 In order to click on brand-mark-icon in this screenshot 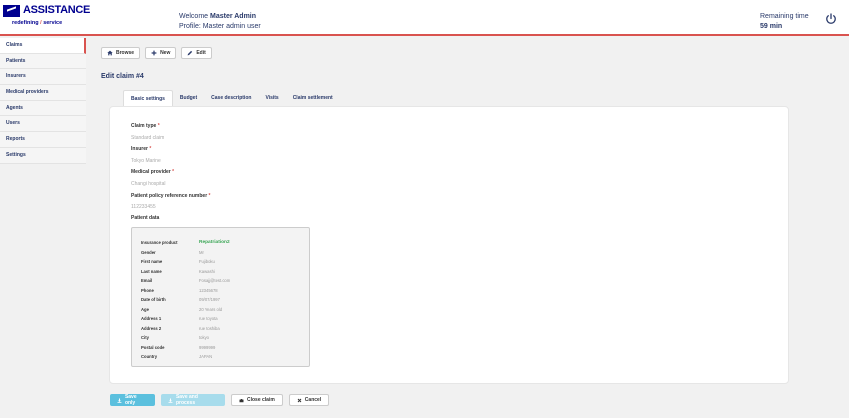, I will do `click(11, 11)`.